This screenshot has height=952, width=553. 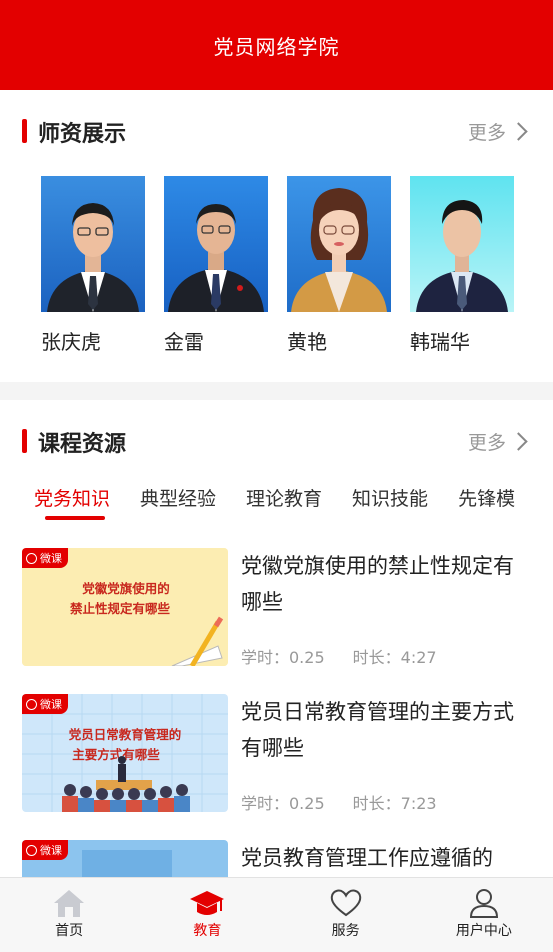 I want to click on teacher-card: 金雷, so click(x=216, y=265).